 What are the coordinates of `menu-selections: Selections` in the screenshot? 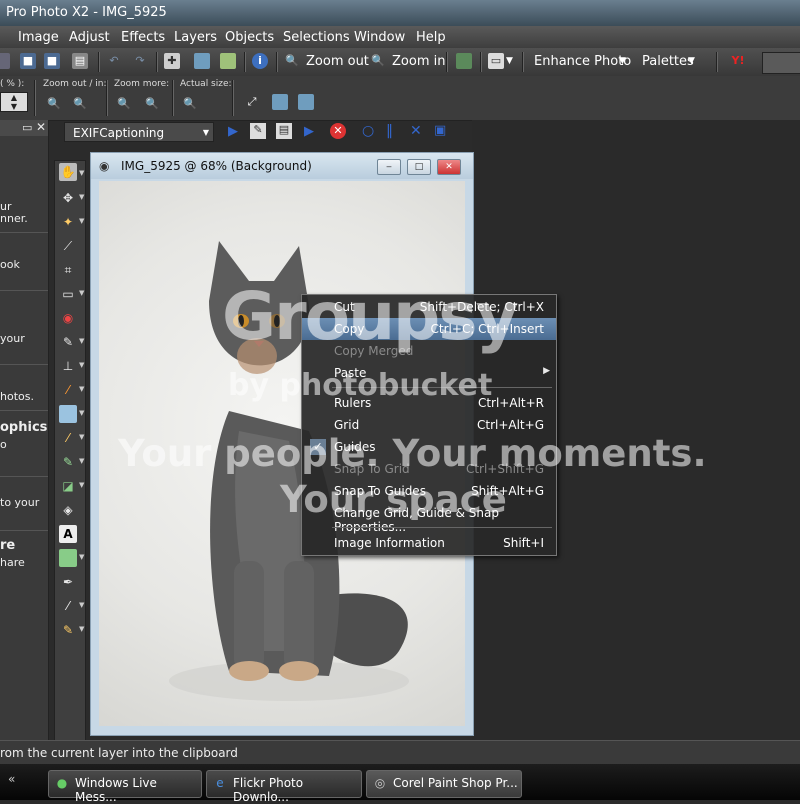 It's located at (316, 37).